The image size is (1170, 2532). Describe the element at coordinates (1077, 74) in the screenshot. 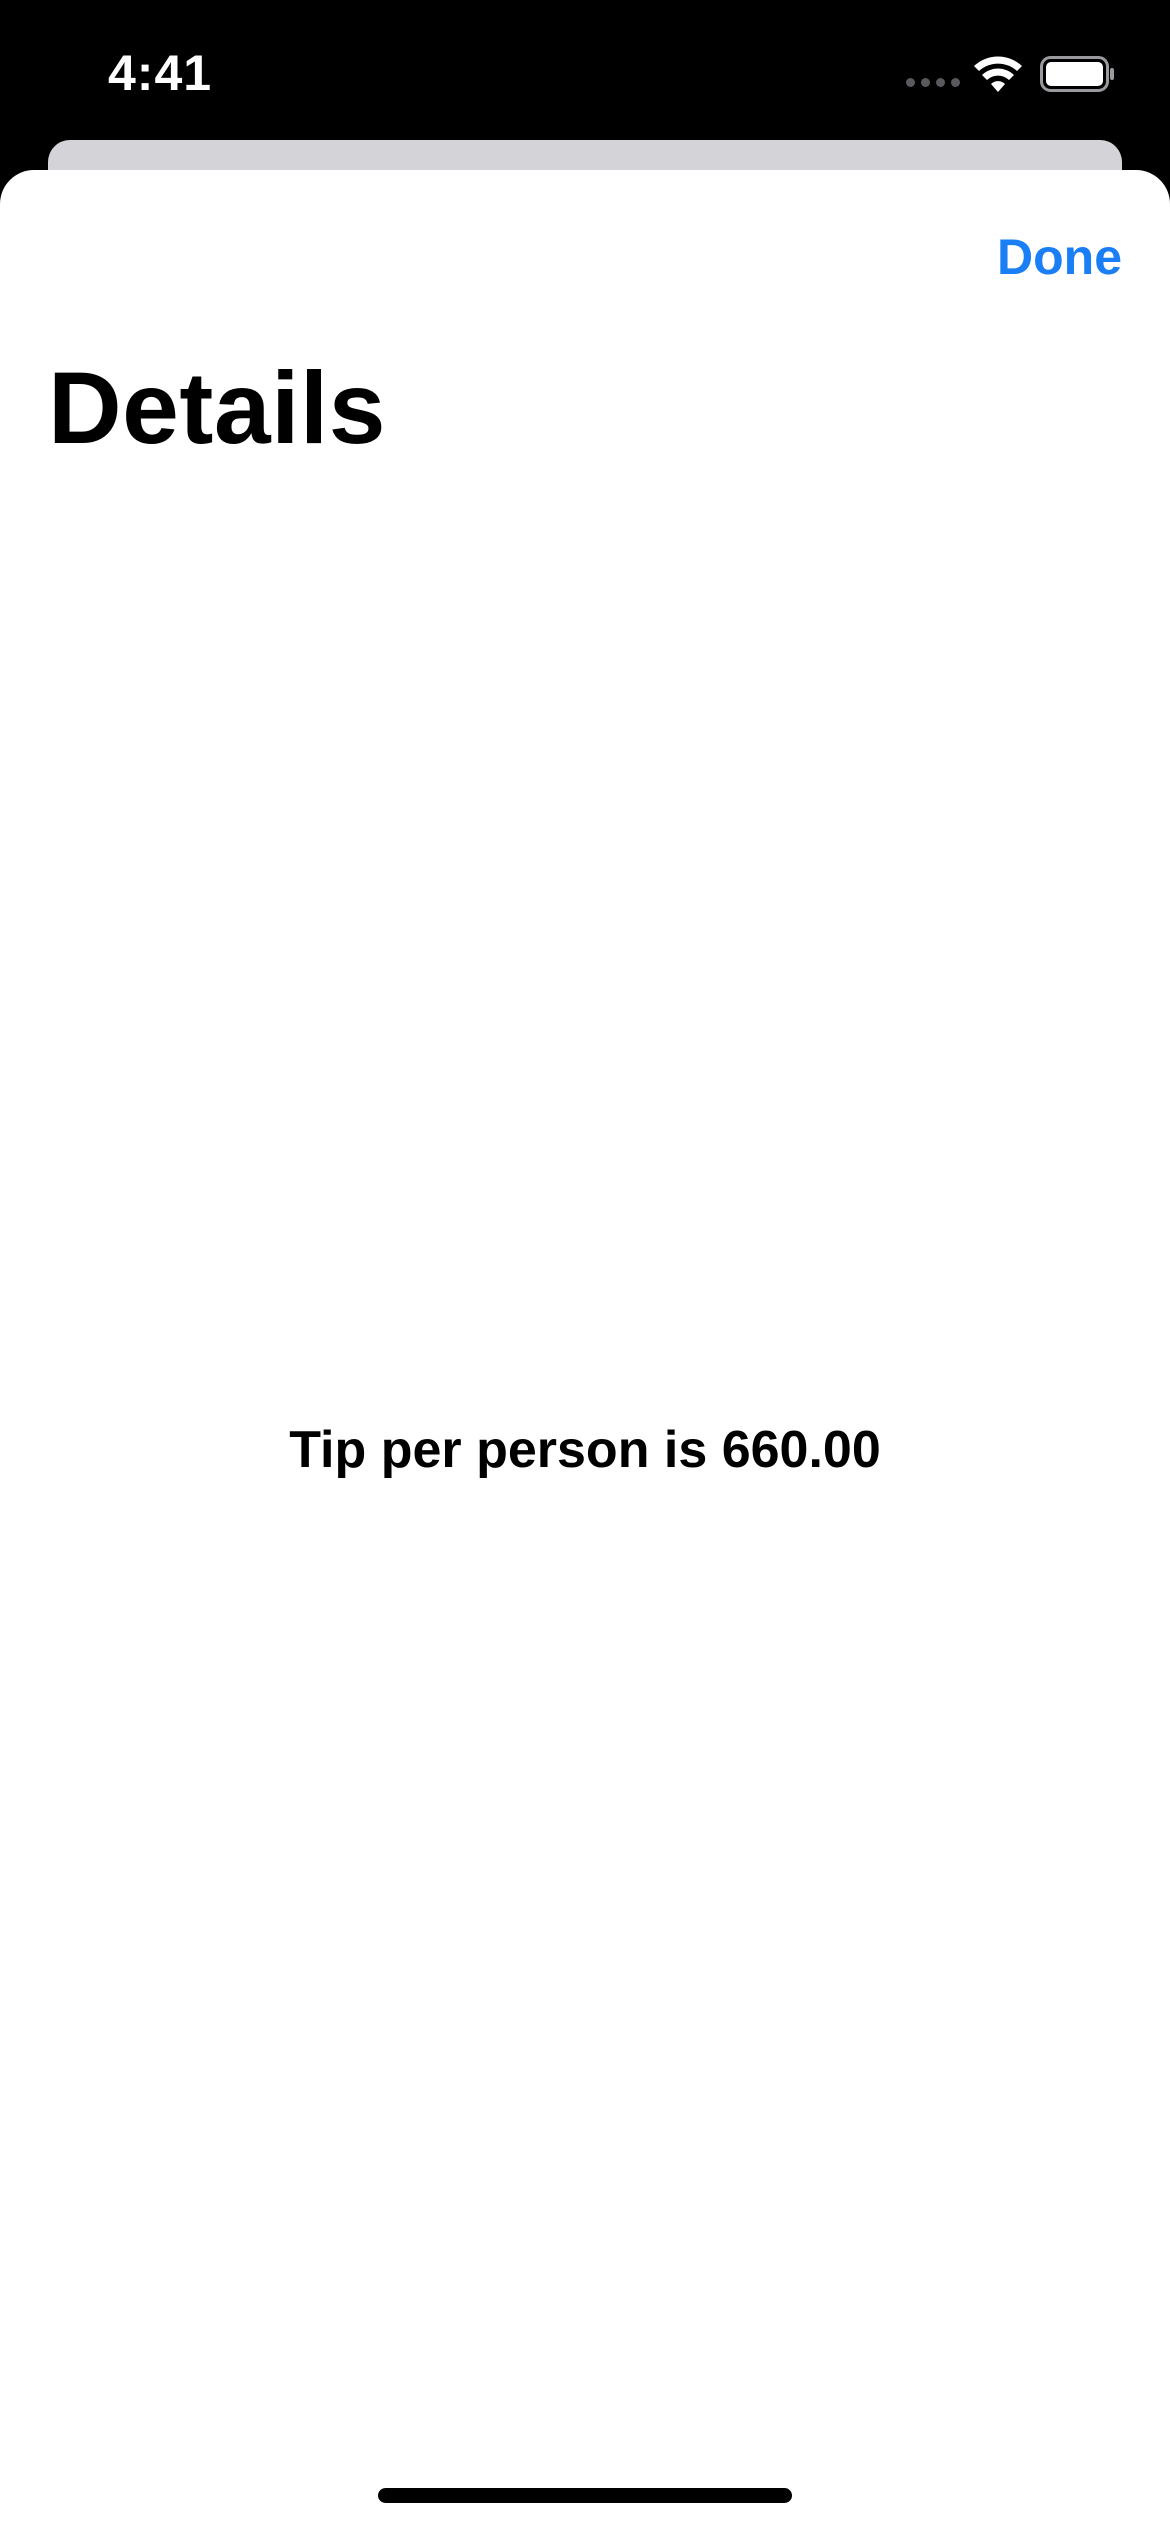

I see `battery-icon` at that location.